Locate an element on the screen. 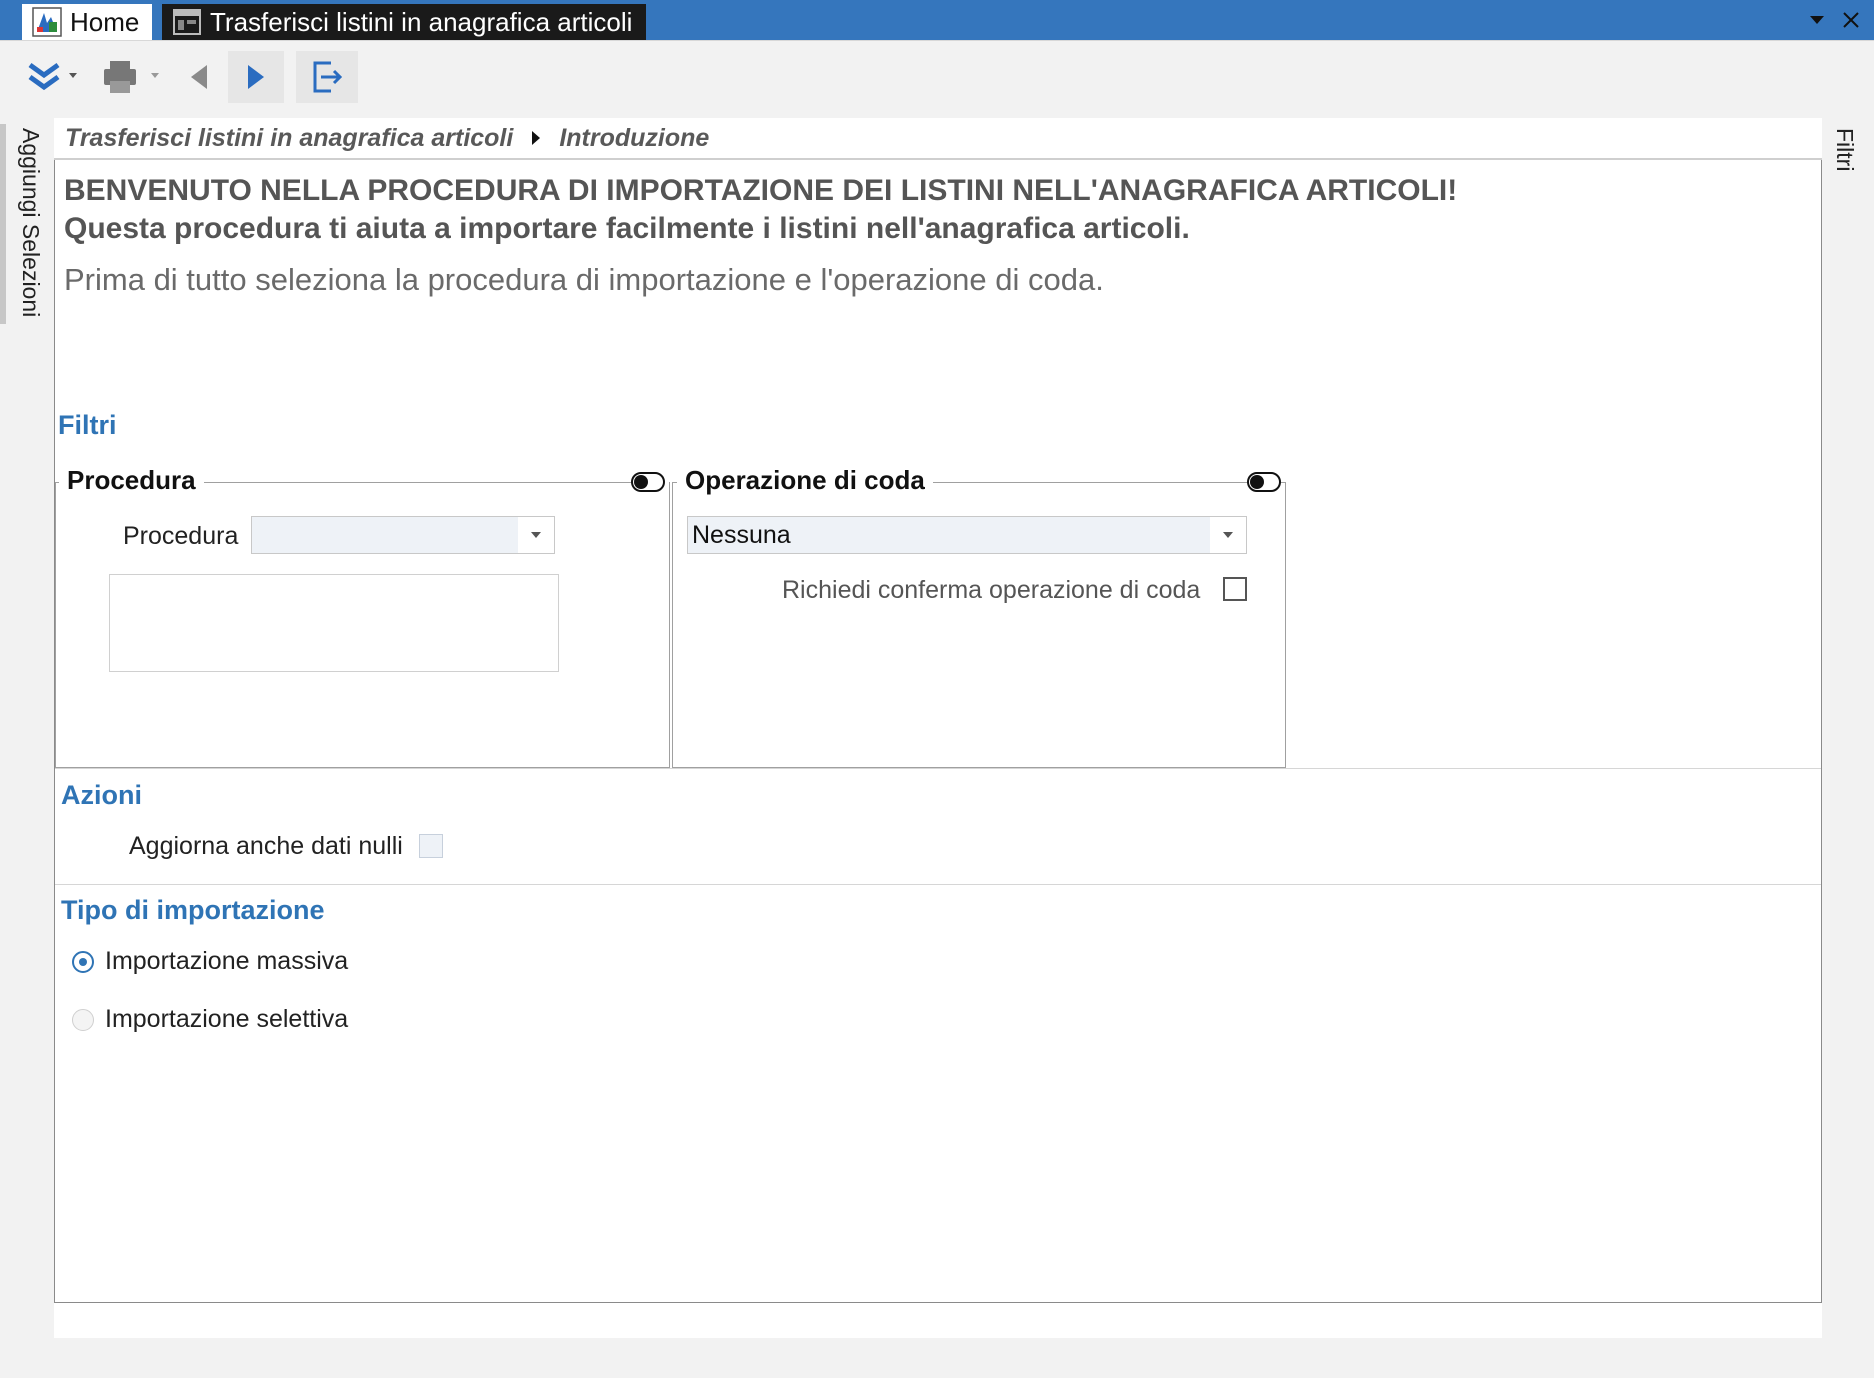  procedura-field-label: Procedura is located at coordinates (181, 536).